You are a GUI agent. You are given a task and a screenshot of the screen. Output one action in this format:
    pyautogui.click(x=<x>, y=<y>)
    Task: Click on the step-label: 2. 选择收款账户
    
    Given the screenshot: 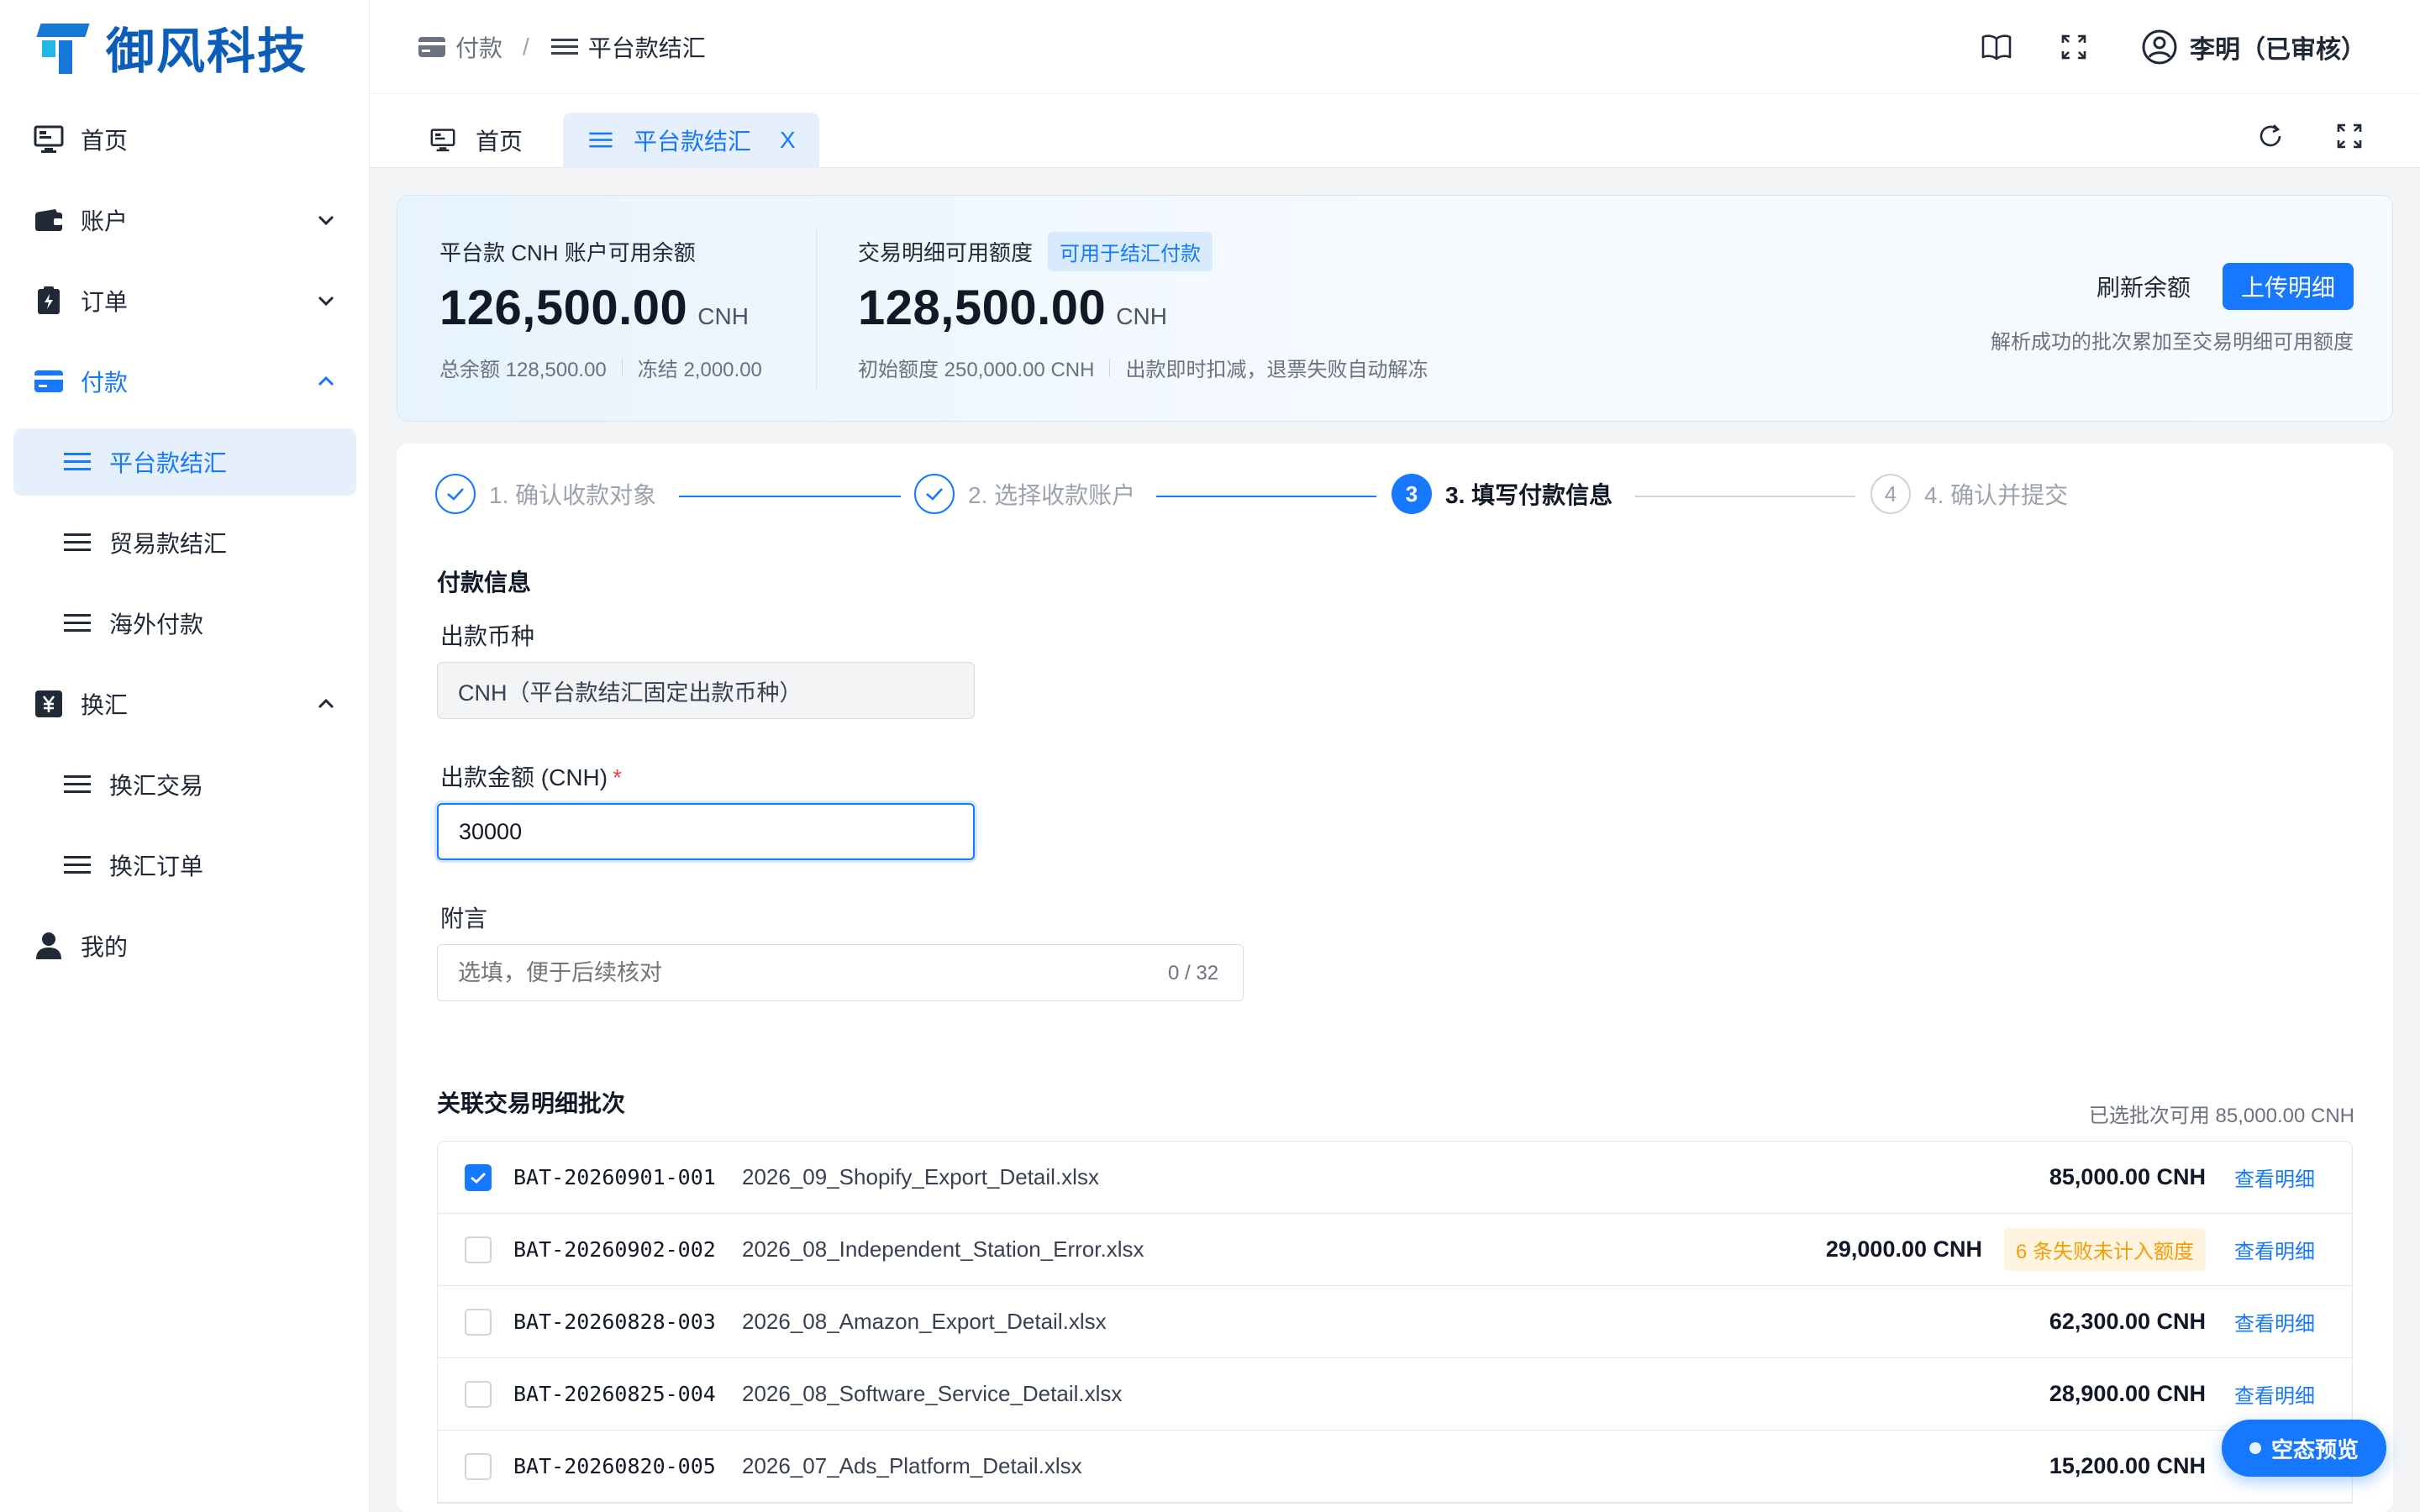 What is the action you would take?
    pyautogui.click(x=1052, y=495)
    